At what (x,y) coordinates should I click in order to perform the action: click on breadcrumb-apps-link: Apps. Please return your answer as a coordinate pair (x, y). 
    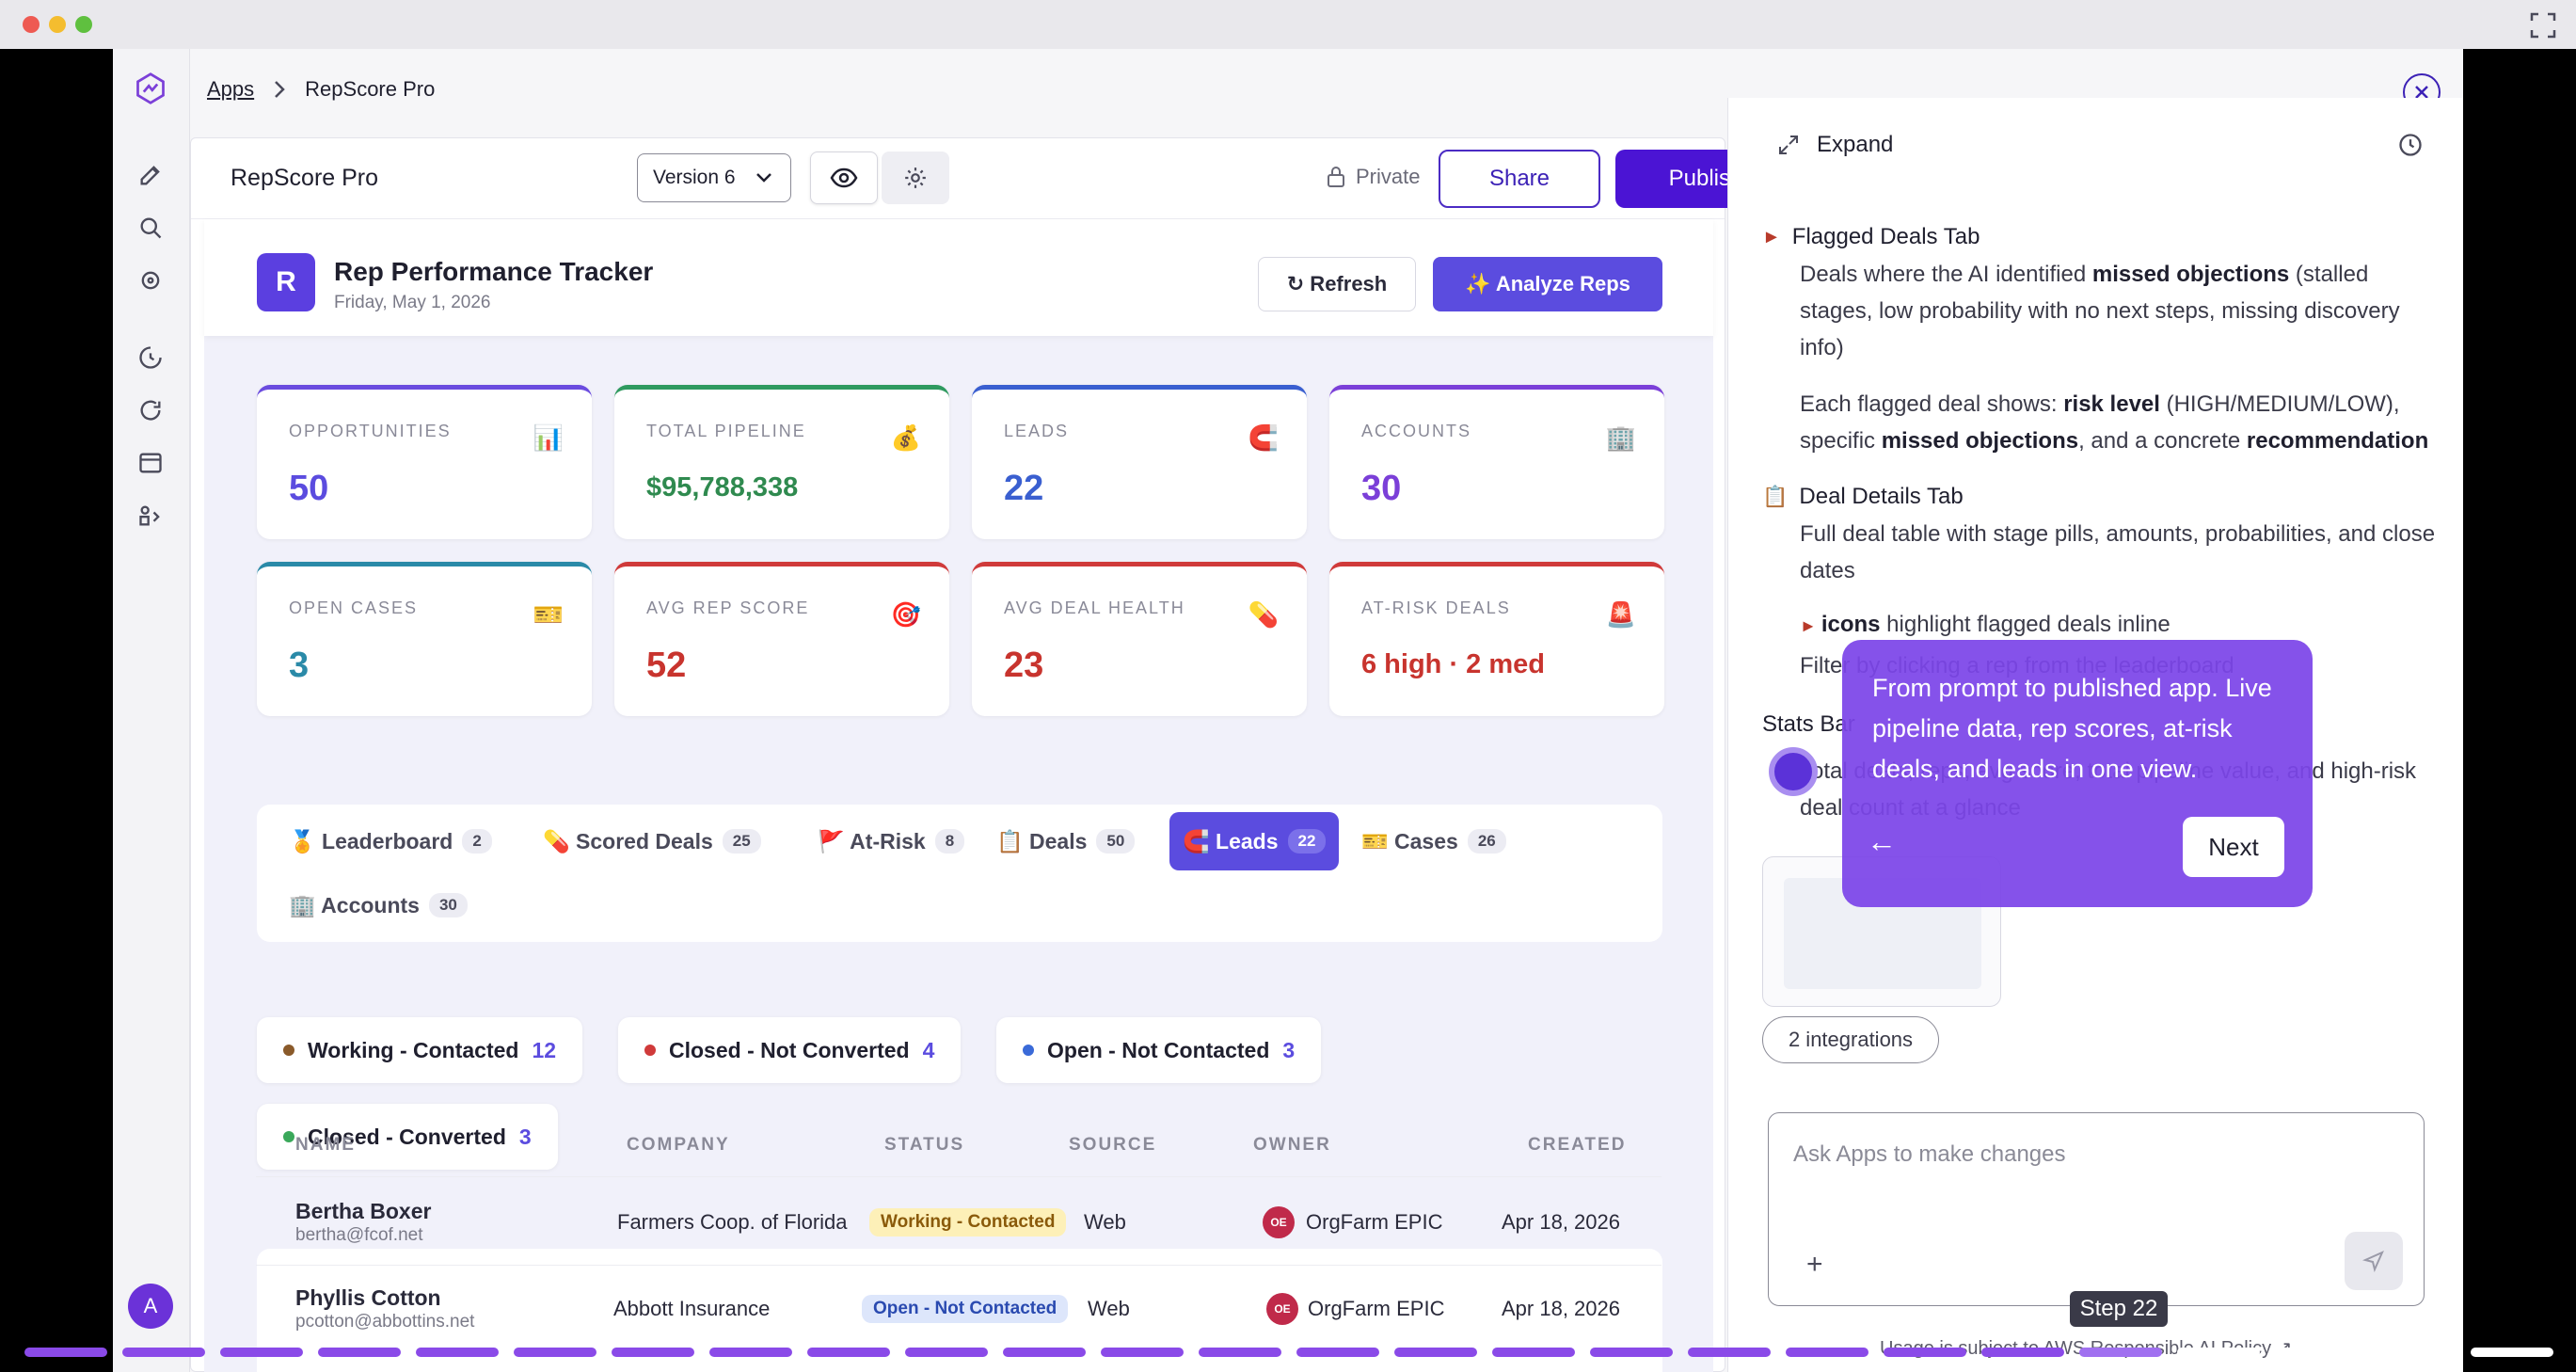
    Looking at the image, I should click on (230, 89).